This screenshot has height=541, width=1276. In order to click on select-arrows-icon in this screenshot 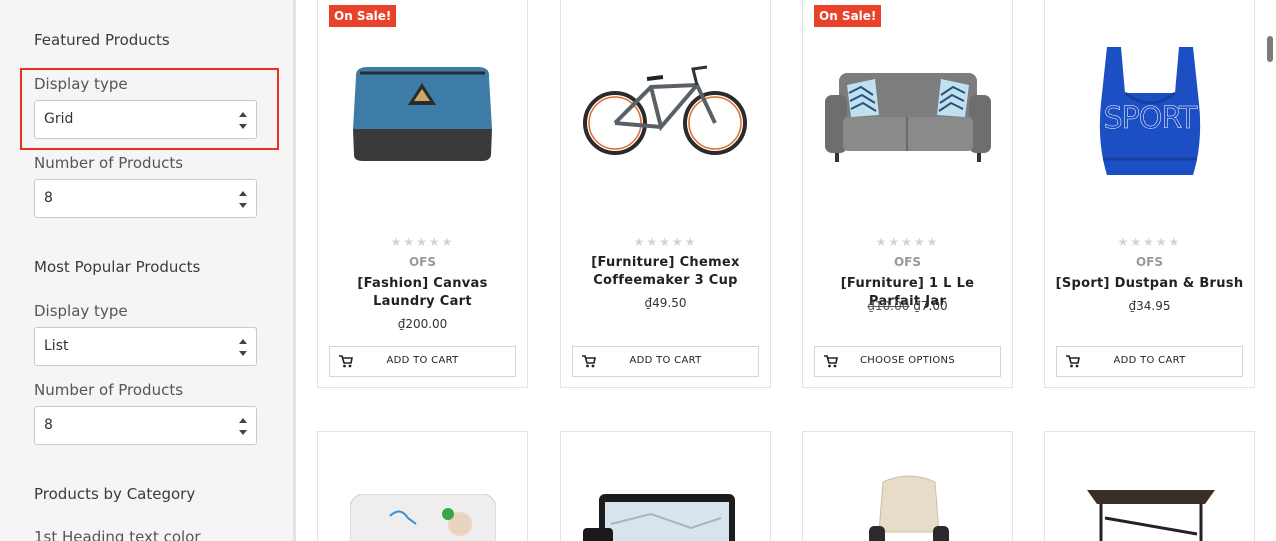, I will do `click(243, 347)`.